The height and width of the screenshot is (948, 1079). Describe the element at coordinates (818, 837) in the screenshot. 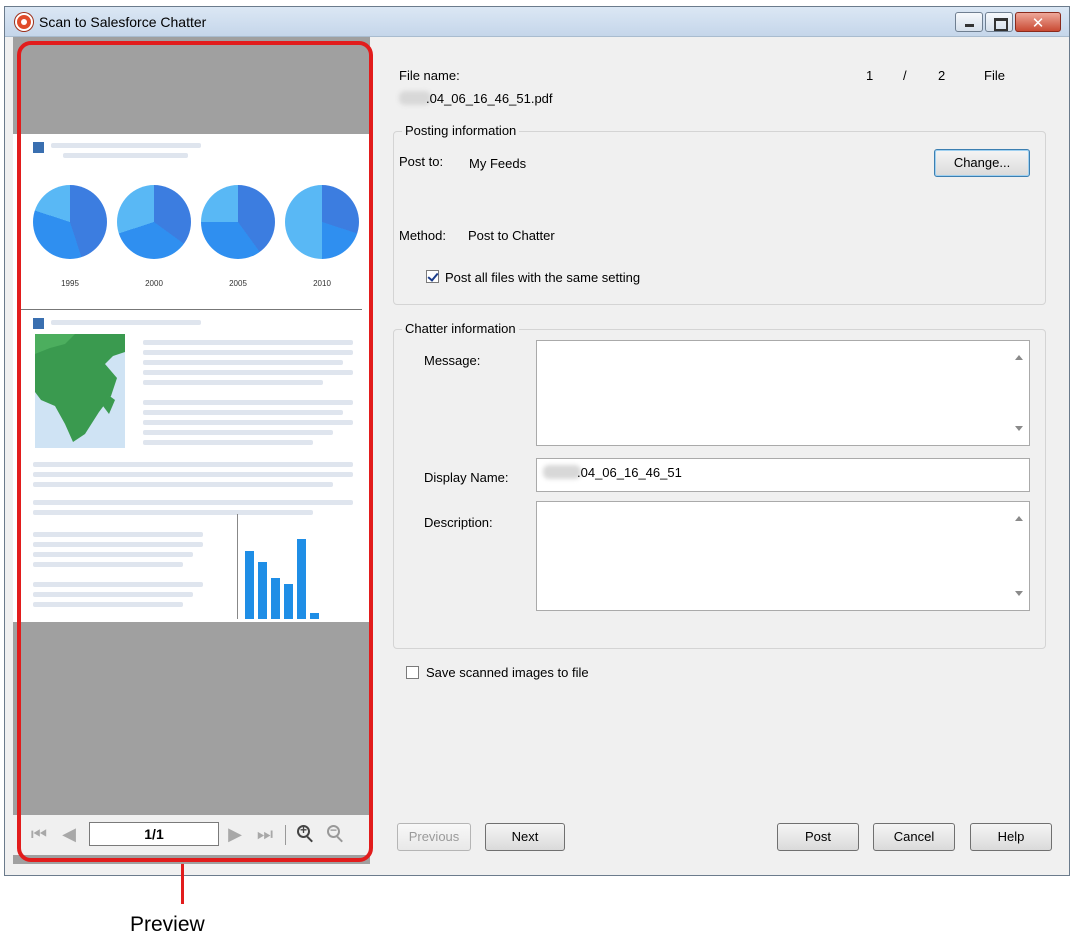

I see `post-button: Post` at that location.